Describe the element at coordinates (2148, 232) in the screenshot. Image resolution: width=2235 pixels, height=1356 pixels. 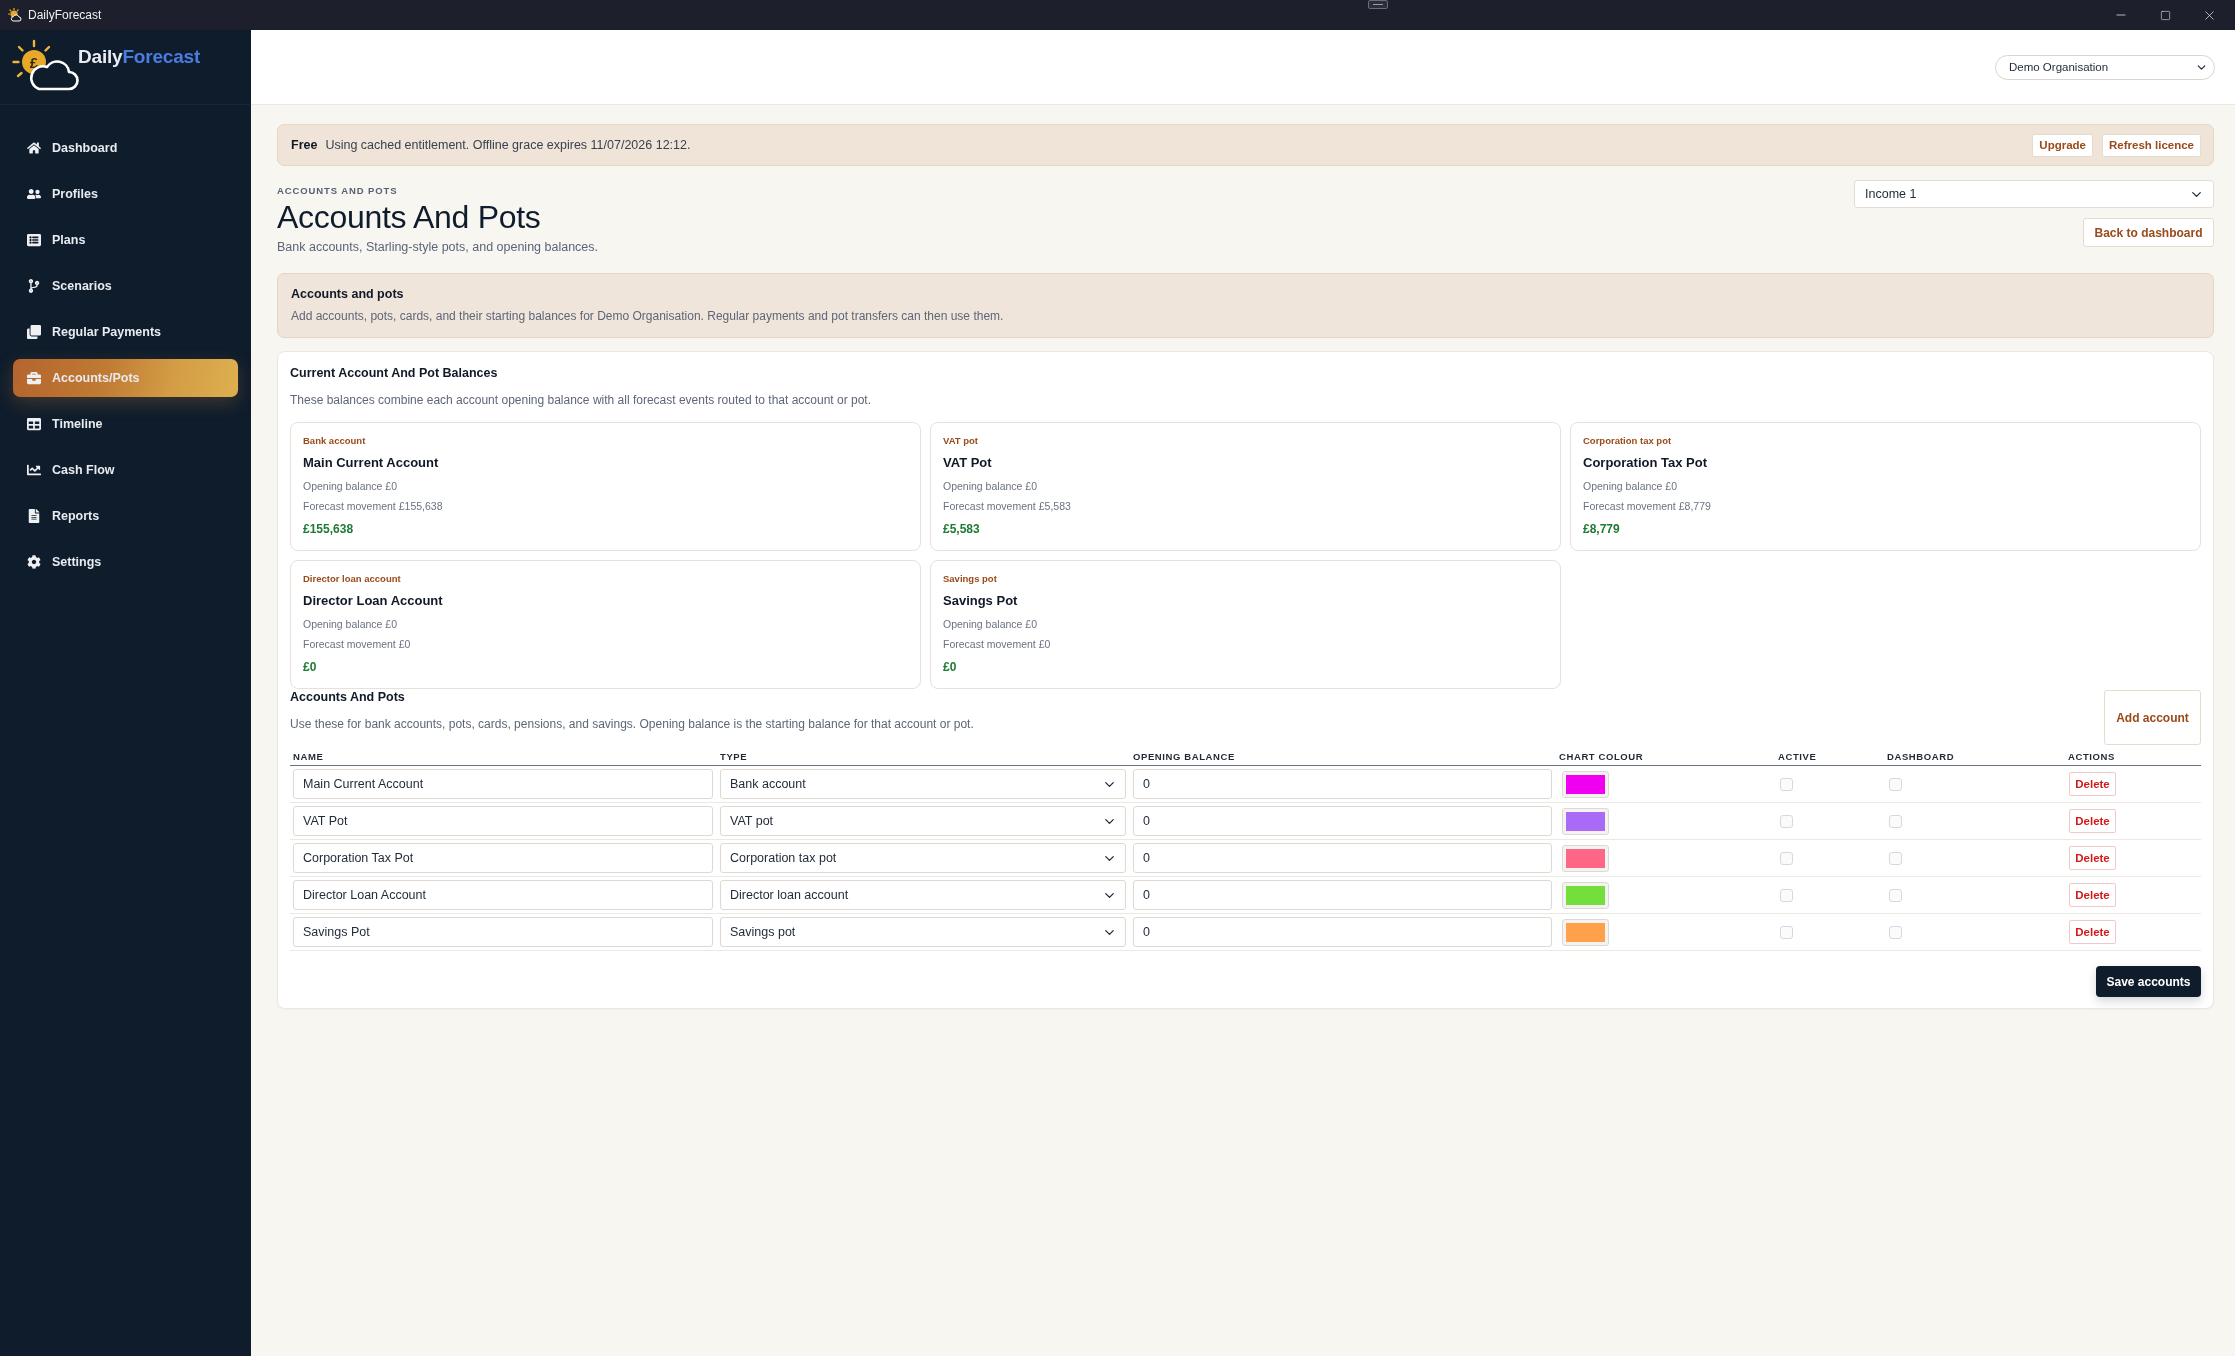
I see `back-button: Back to dashboard` at that location.